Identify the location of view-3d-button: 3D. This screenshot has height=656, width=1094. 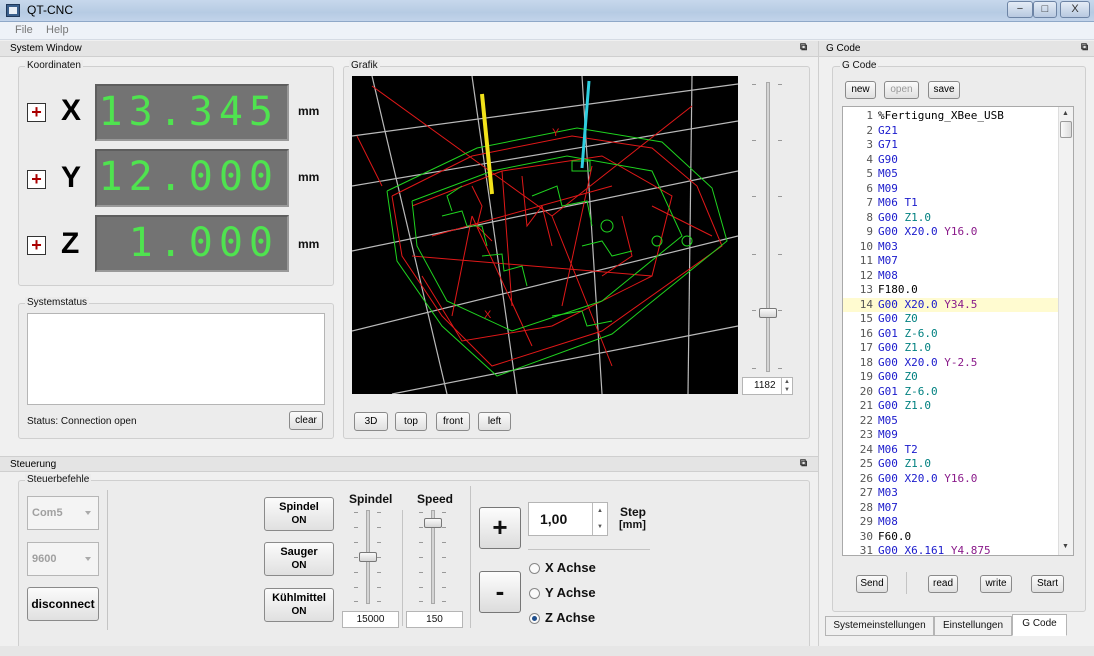
(371, 421).